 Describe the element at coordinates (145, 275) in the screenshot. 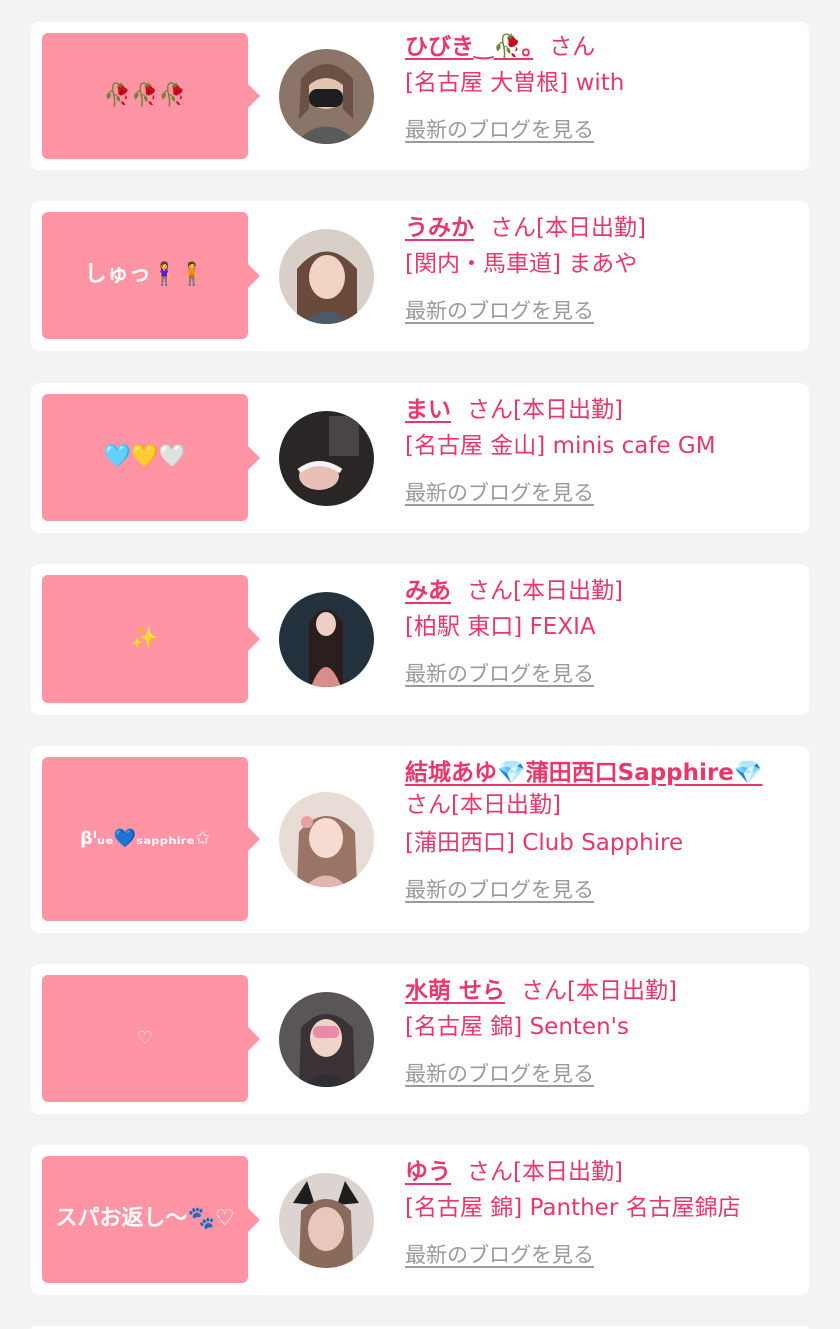

I see `comment-text: しゅっ🧍‍♀️🧍` at that location.